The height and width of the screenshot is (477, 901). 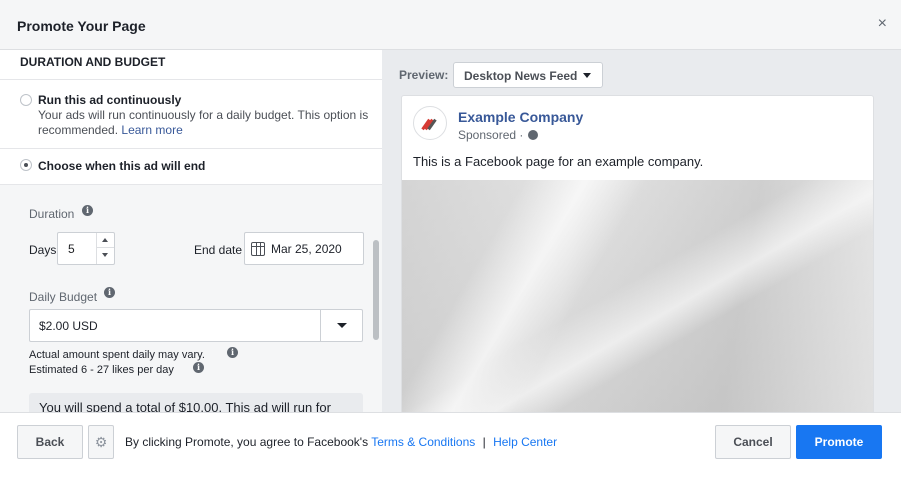 I want to click on terms-link: Terms & Conditions, so click(x=423, y=442).